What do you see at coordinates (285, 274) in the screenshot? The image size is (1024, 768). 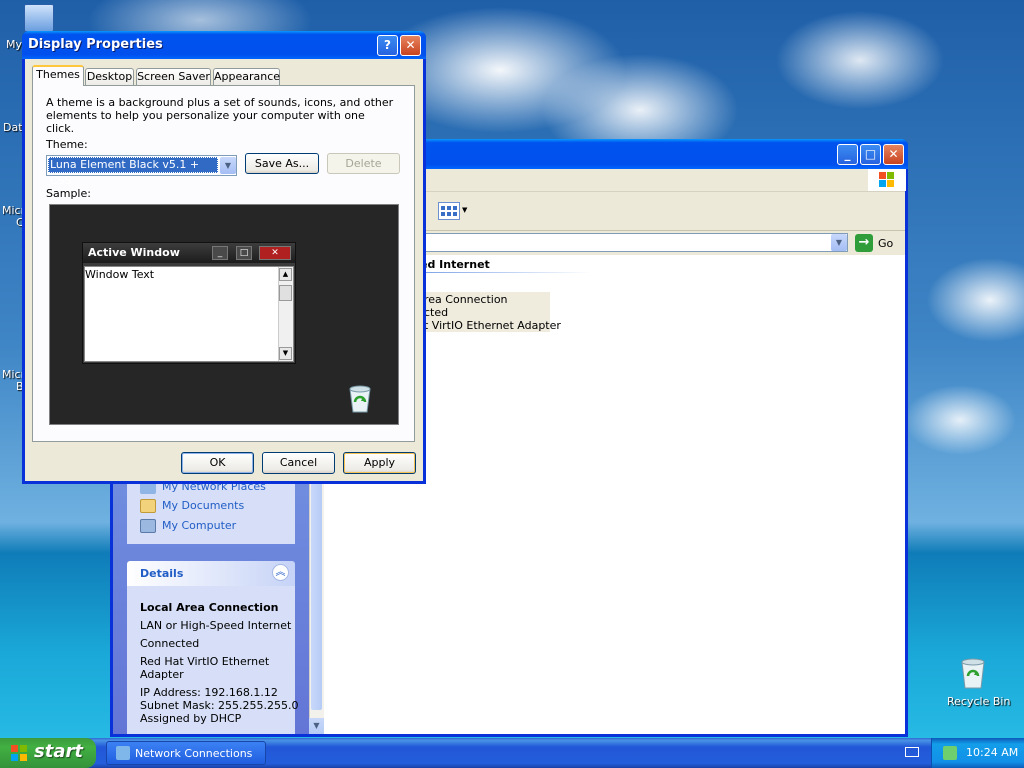 I see `sample-scroll-up-icon: ▲` at bounding box center [285, 274].